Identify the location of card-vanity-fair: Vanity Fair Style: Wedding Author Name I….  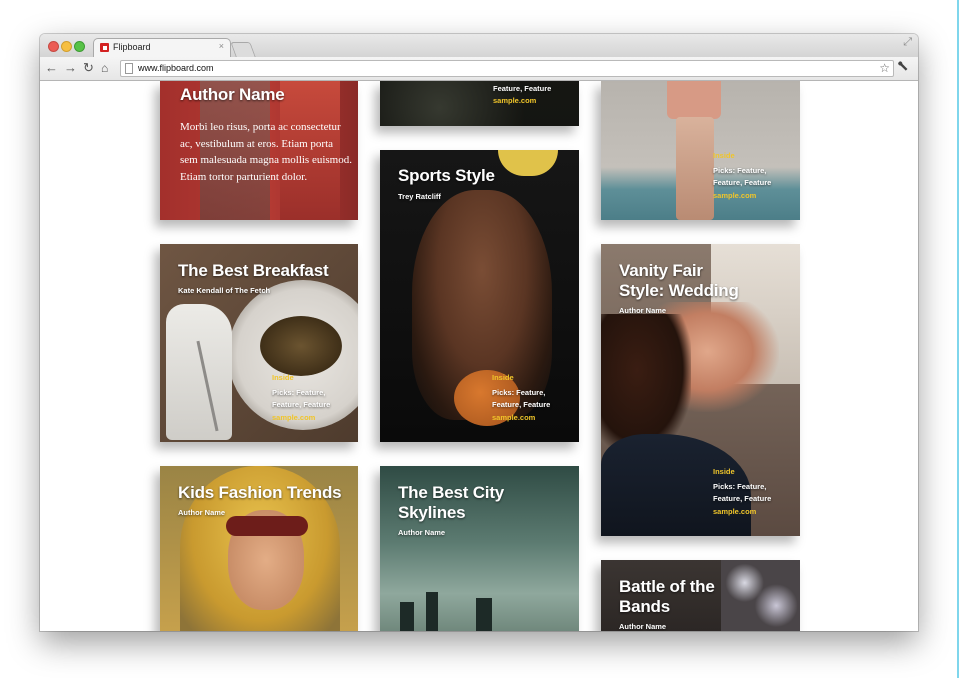
(700, 390).